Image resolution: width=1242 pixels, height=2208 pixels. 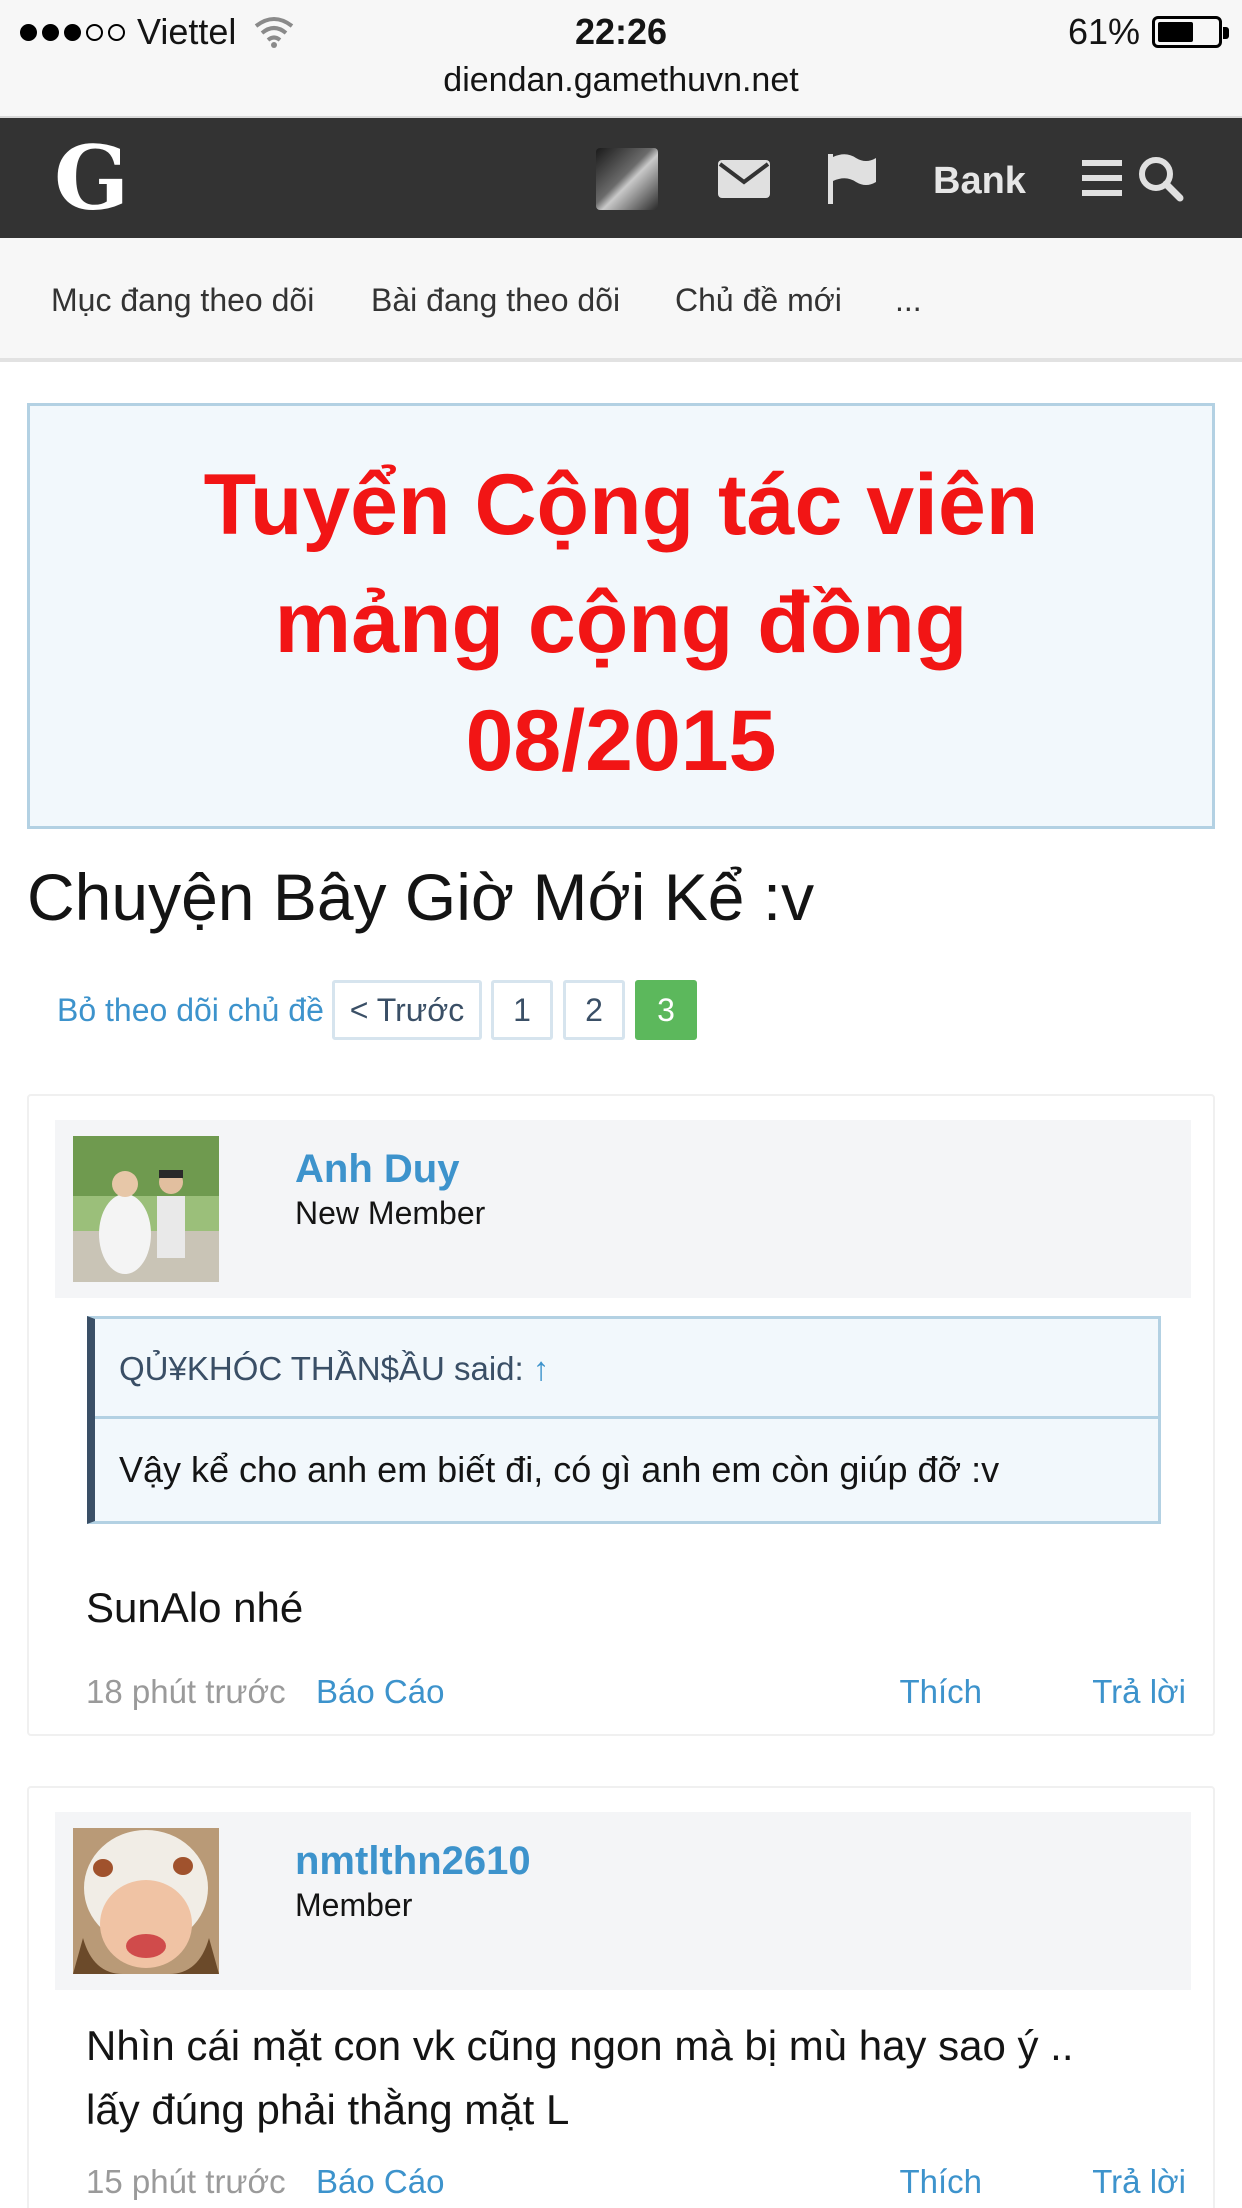 What do you see at coordinates (91, 178) in the screenshot?
I see `site-logo: G` at bounding box center [91, 178].